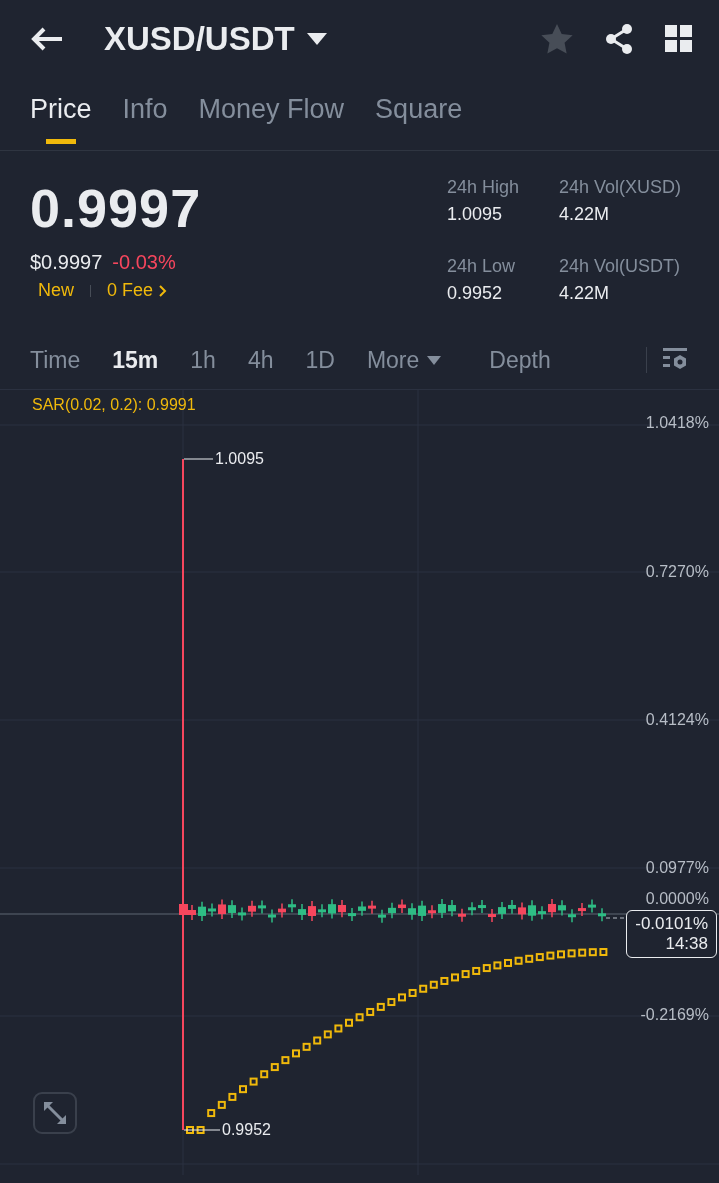  I want to click on stat-label: 24h High, so click(484, 187).